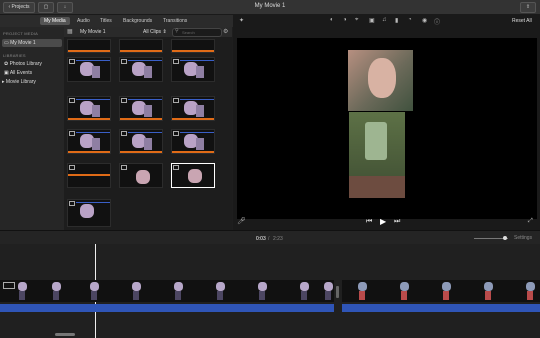 Image resolution: width=540 pixels, height=338 pixels. I want to click on browser-settings-icon: ⚙, so click(225, 31).